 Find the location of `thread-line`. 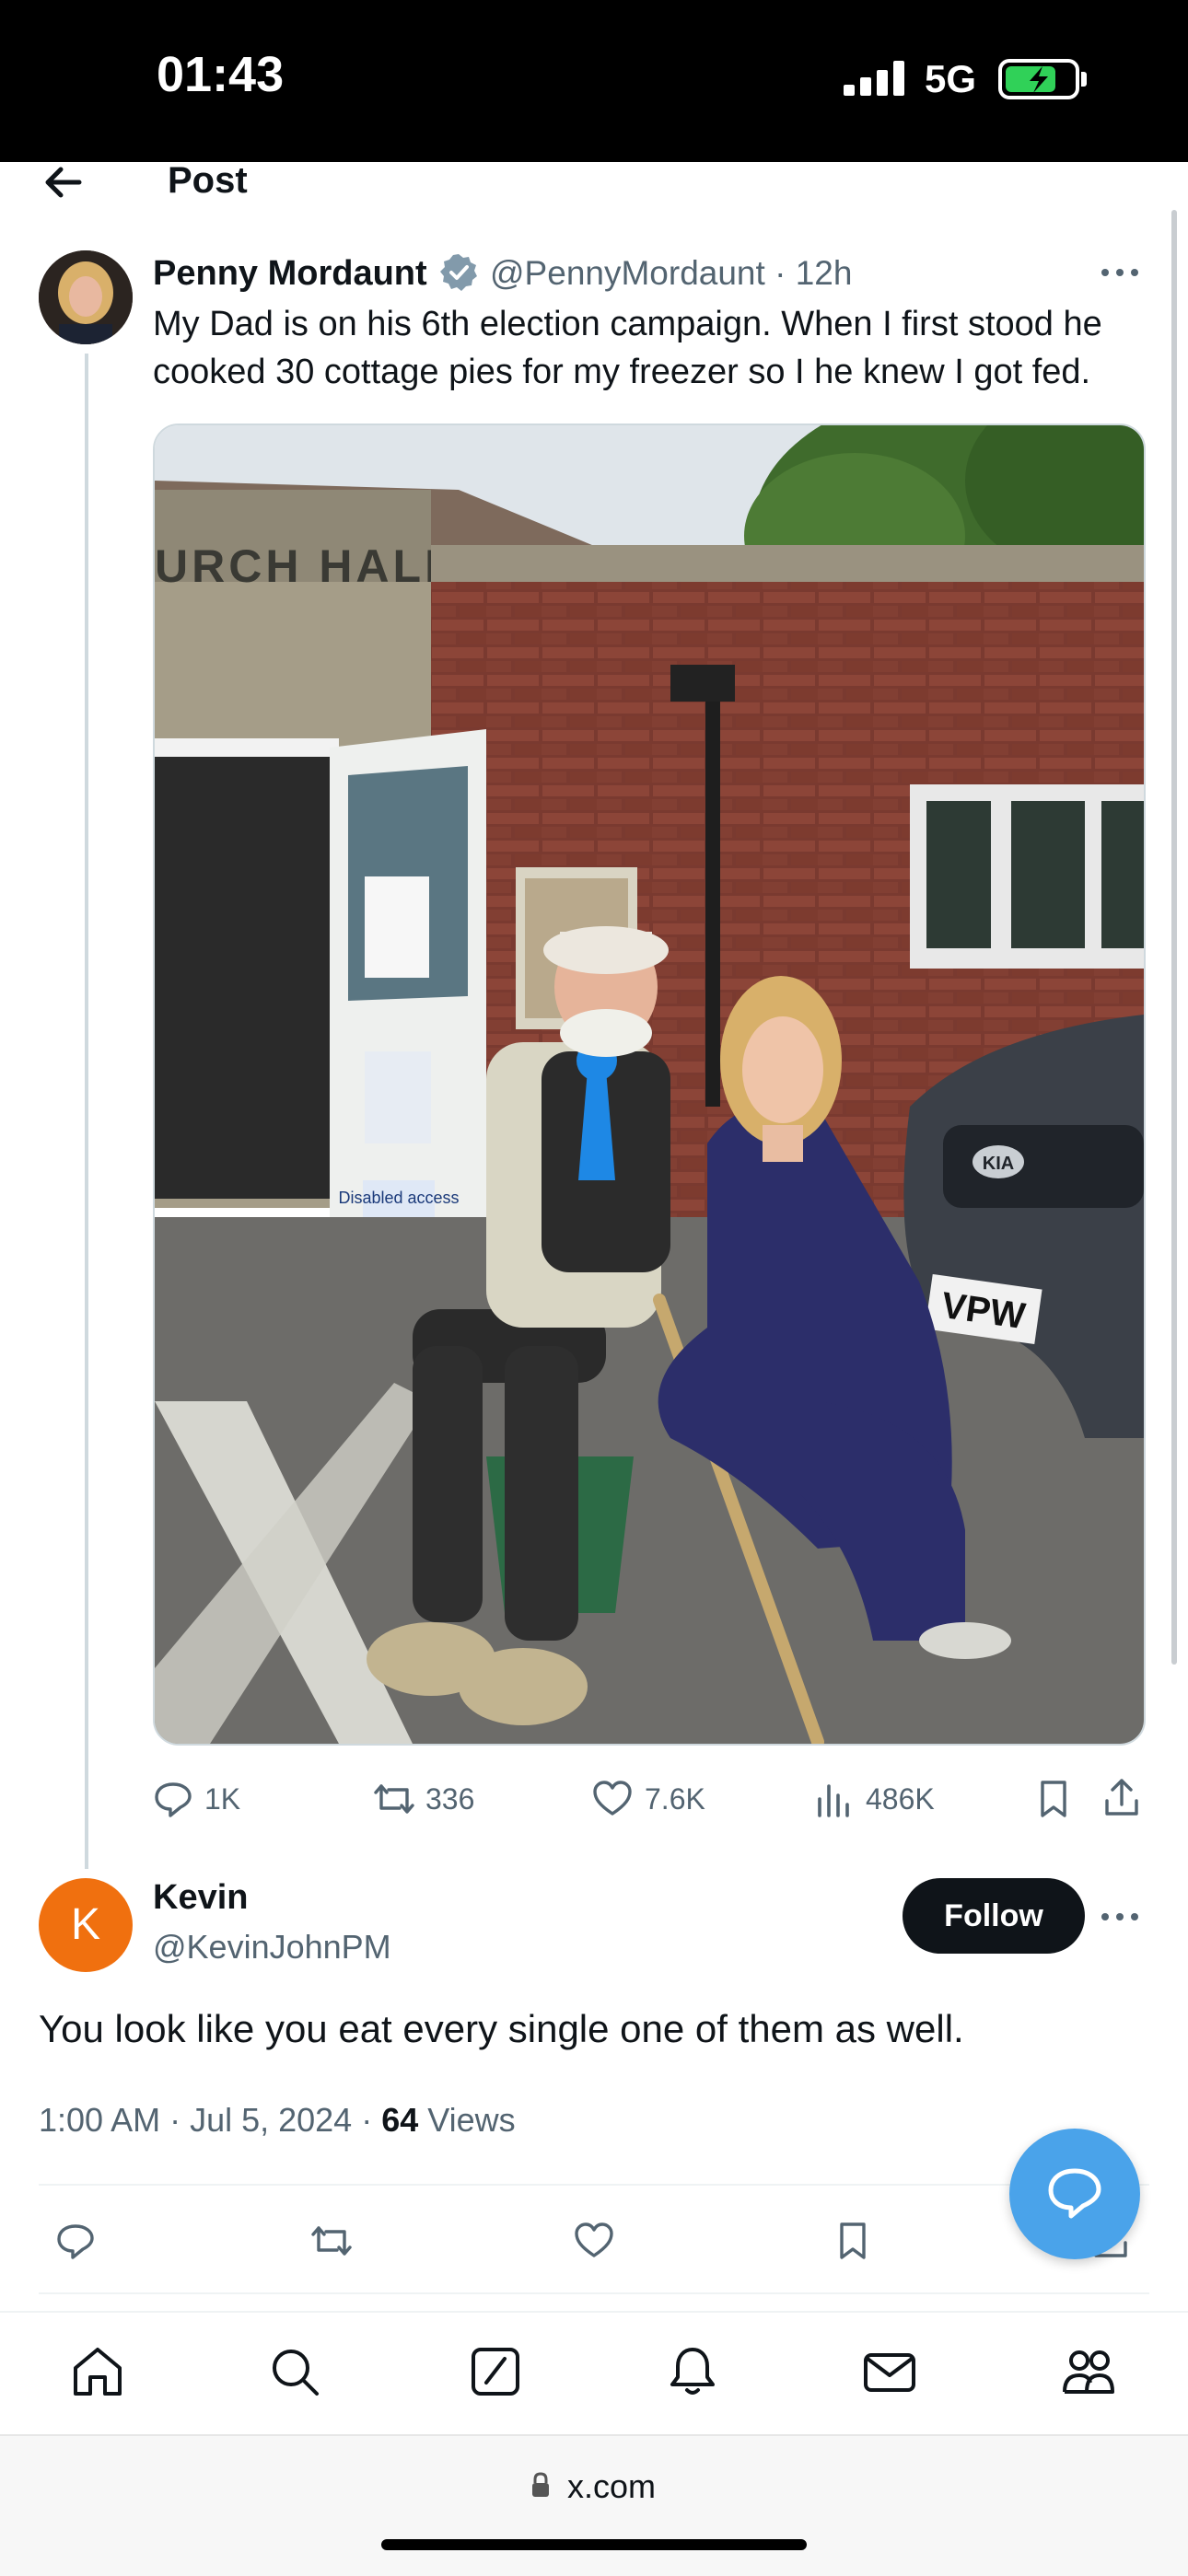

thread-line is located at coordinates (86, 1111).